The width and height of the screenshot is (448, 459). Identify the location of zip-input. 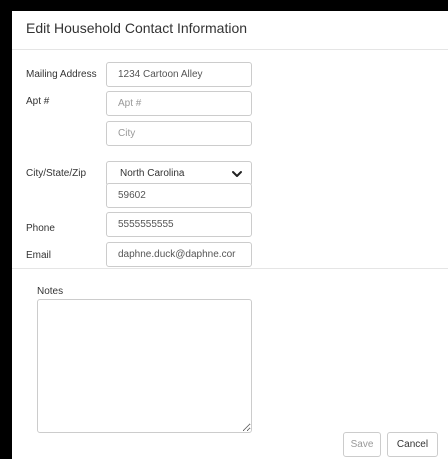
(179, 195).